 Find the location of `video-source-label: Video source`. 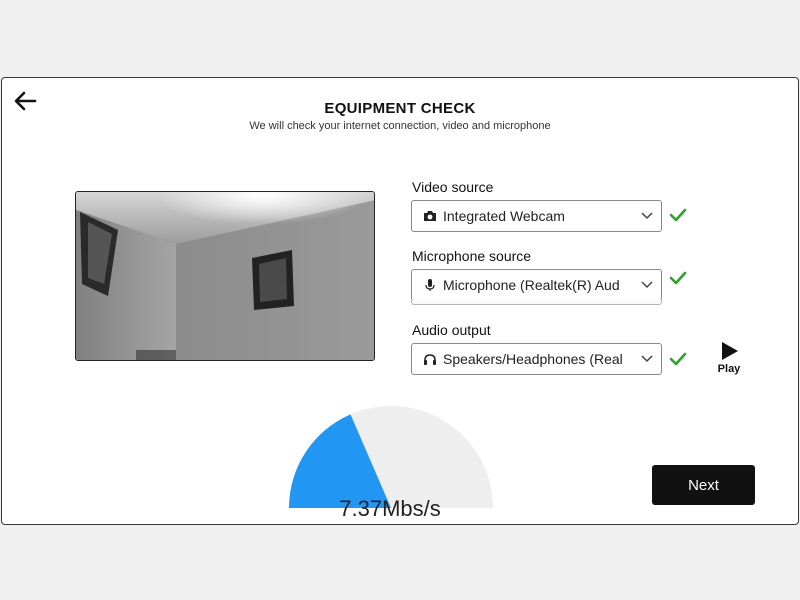

video-source-label: Video source is located at coordinates (453, 187).